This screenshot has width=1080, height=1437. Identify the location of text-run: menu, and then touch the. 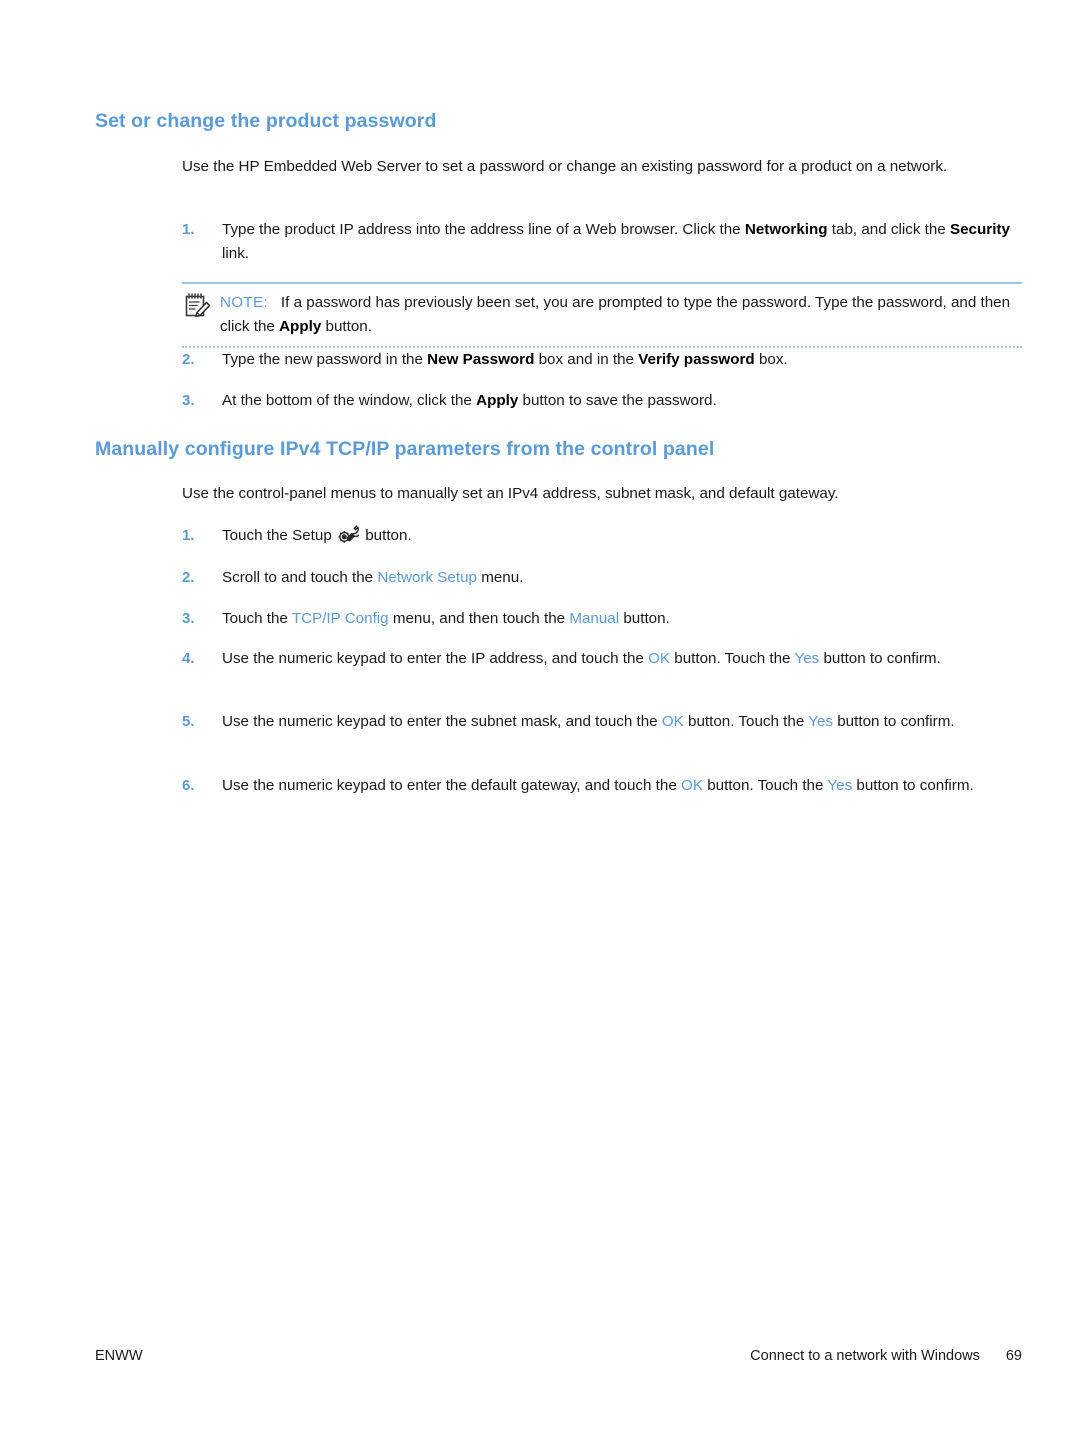
(479, 618).